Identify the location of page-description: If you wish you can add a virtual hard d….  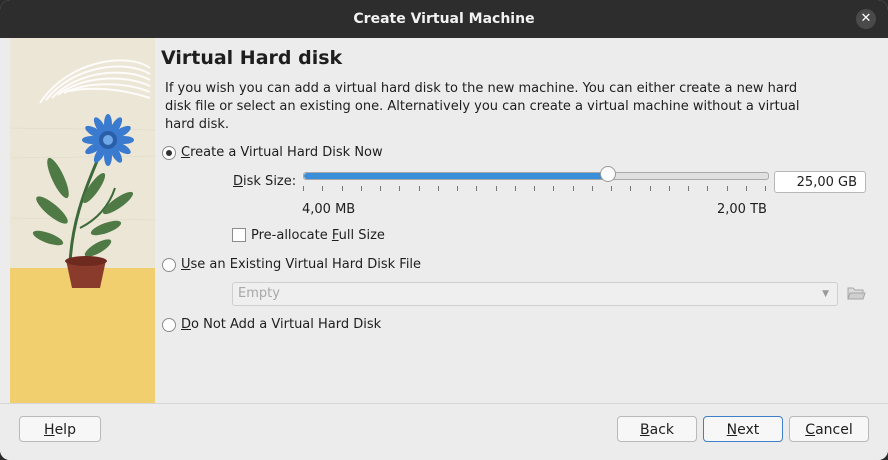
(482, 106).